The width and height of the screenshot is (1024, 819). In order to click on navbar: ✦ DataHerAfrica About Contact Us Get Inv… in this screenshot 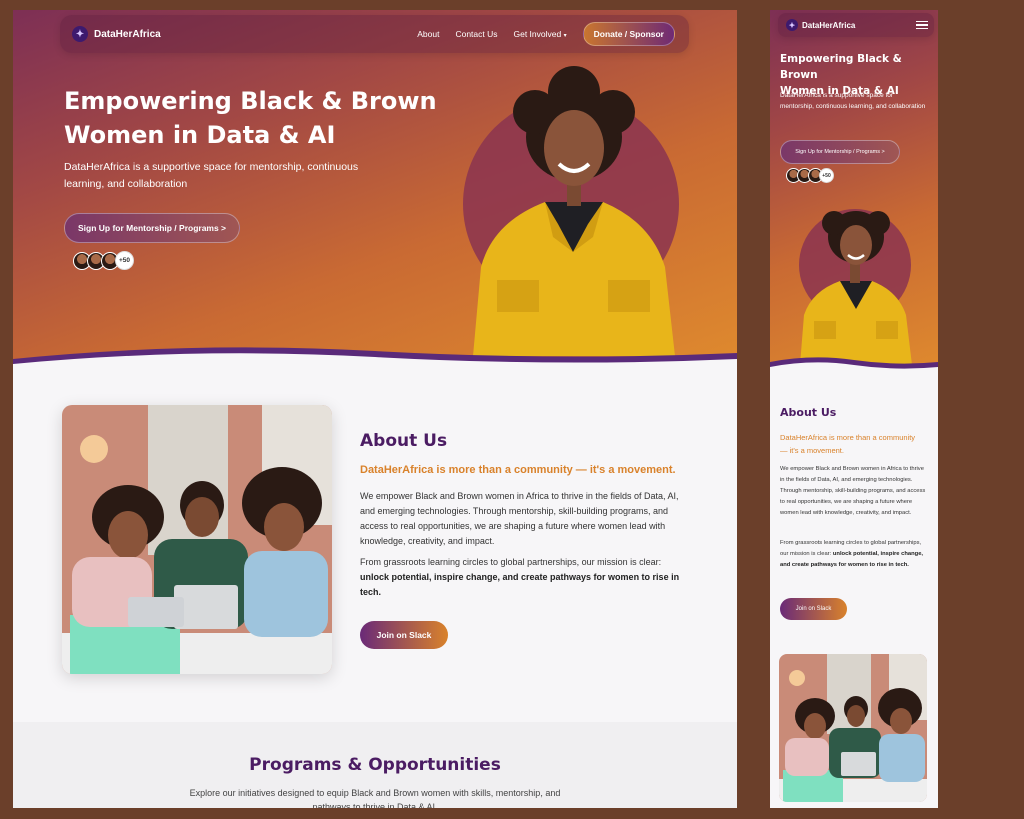, I will do `click(374, 34)`.